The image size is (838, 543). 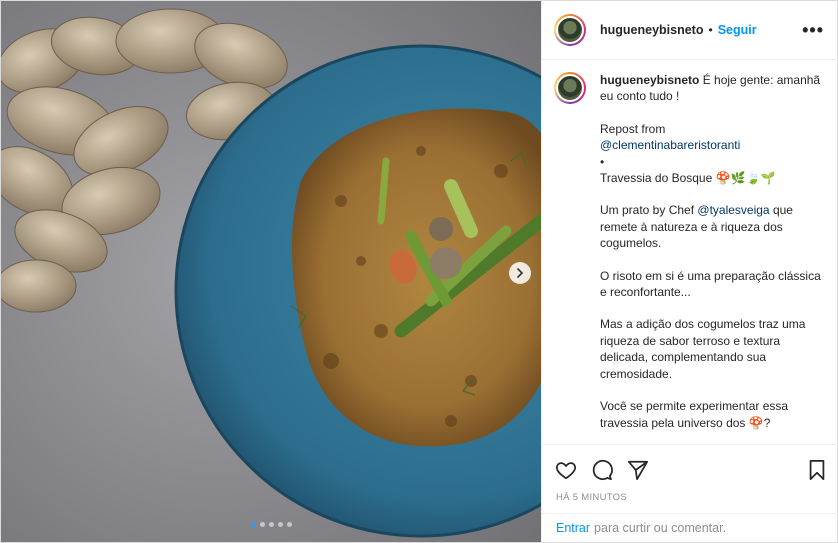 What do you see at coordinates (688, 178) in the screenshot?
I see `caption-title: Travessia do Bosque 🍄🌿🍃🌱` at bounding box center [688, 178].